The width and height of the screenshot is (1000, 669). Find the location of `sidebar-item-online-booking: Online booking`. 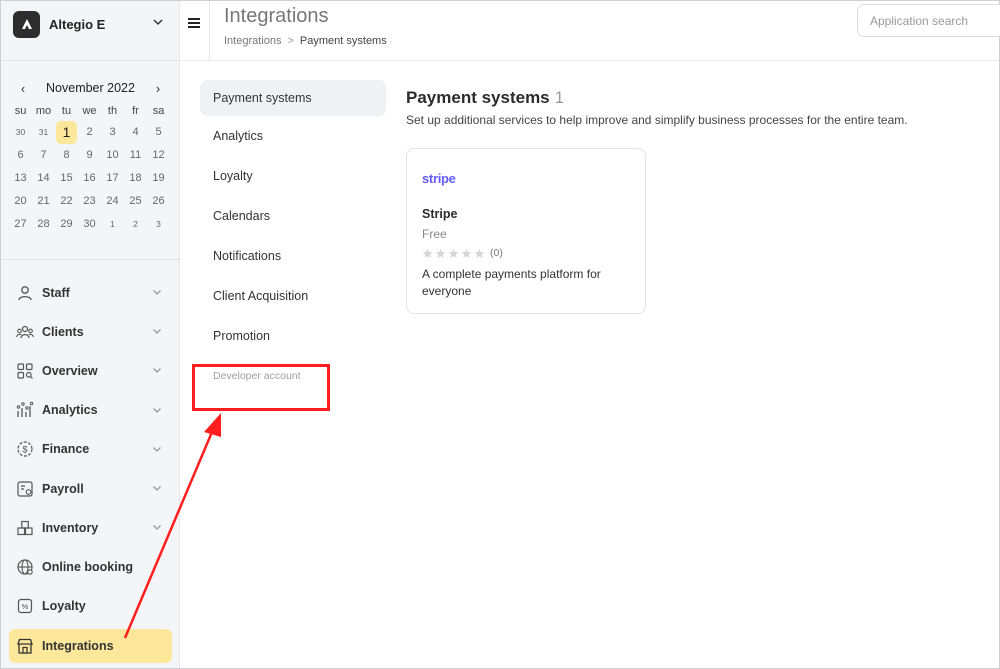

sidebar-item-online-booking: Online booking is located at coordinates (90, 566).